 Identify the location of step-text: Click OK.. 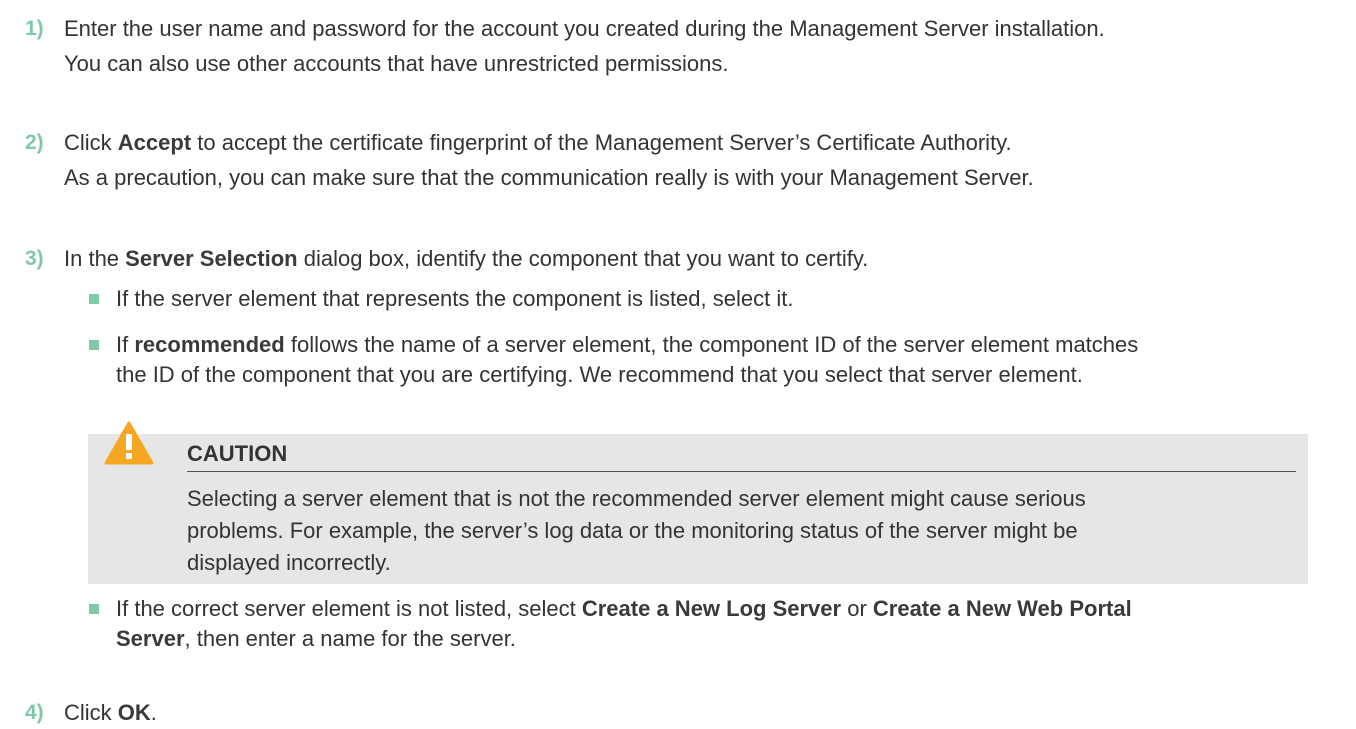
(110, 712).